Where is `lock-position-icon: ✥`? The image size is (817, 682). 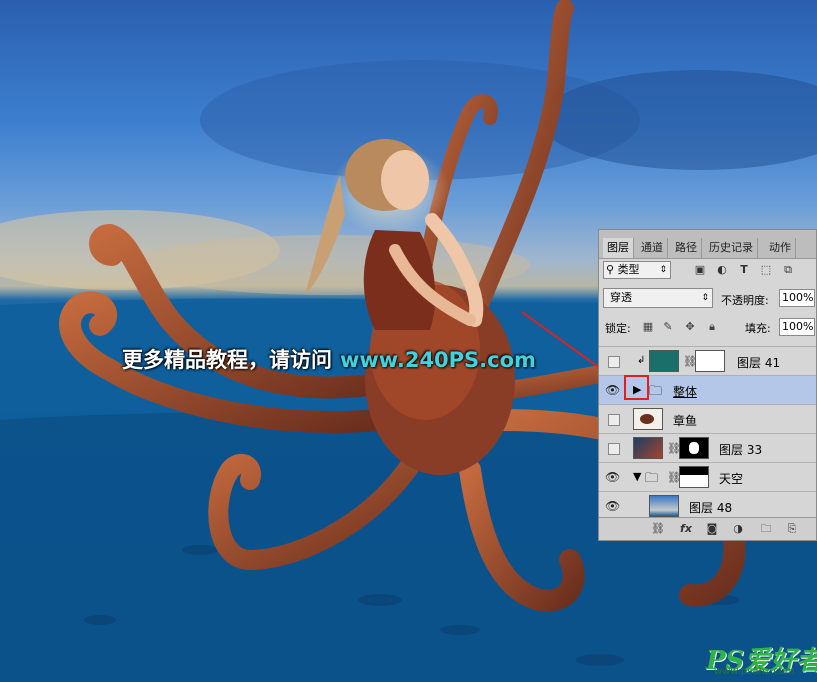
lock-position-icon: ✥ is located at coordinates (690, 327).